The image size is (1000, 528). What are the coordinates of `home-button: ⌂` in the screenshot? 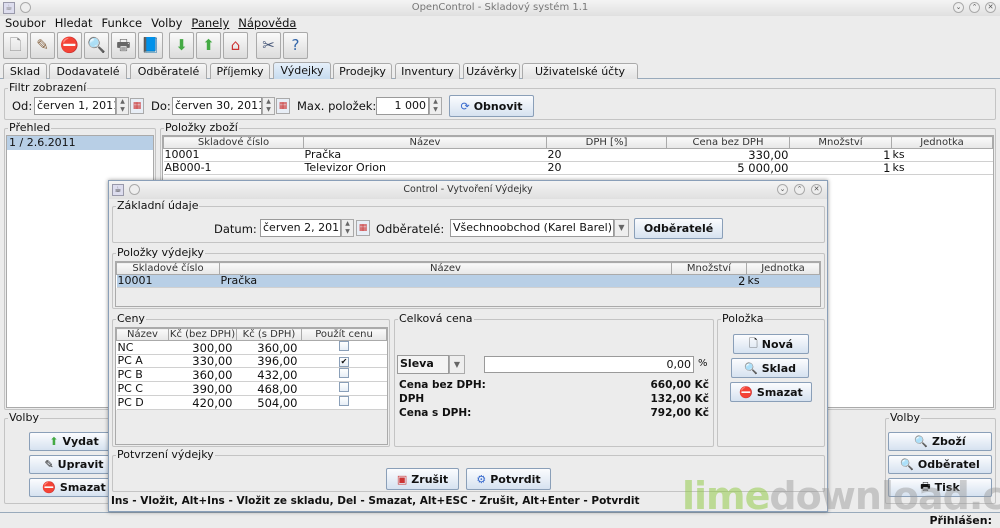 It's located at (235, 45).